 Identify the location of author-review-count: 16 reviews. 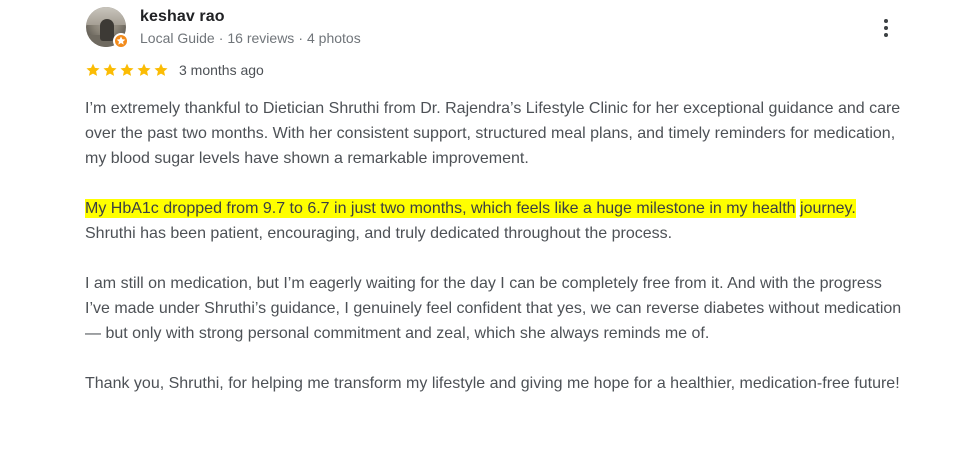
(261, 38).